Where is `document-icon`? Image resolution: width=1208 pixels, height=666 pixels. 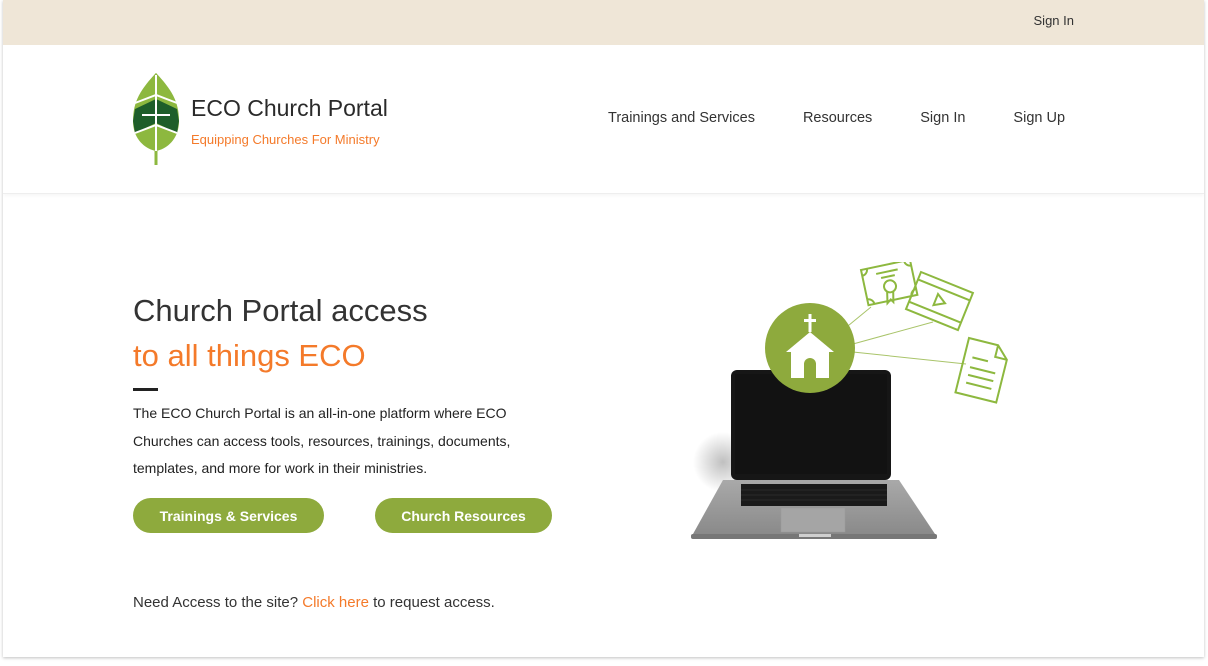 document-icon is located at coordinates (981, 370).